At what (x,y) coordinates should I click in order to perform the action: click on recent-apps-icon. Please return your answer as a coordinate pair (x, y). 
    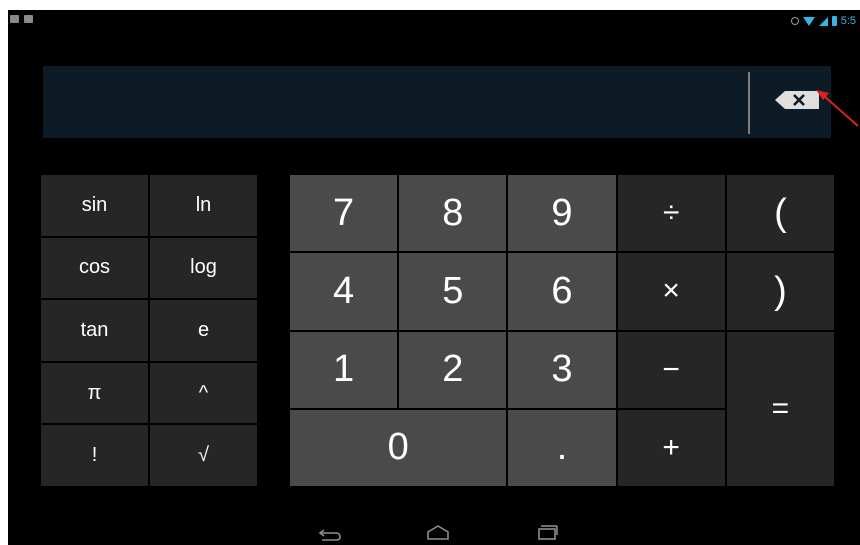
    Looking at the image, I should click on (547, 532).